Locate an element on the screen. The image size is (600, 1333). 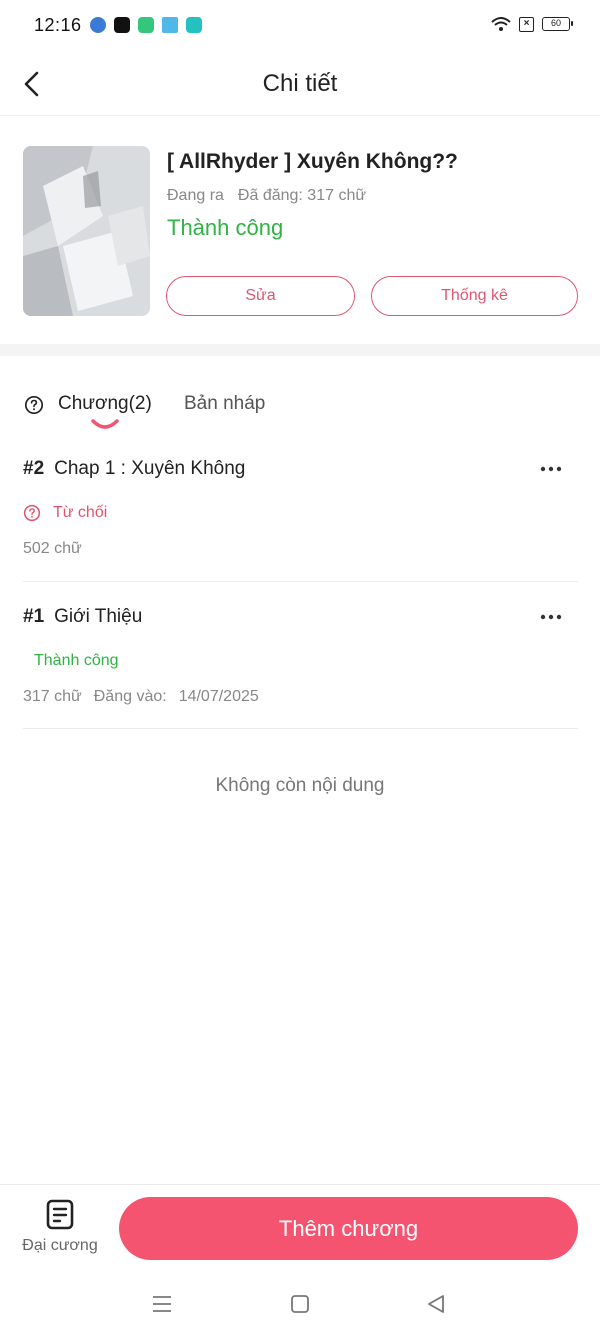
chapter-tabs: Chương(2) Bản nháp is located at coordinates (300, 411).